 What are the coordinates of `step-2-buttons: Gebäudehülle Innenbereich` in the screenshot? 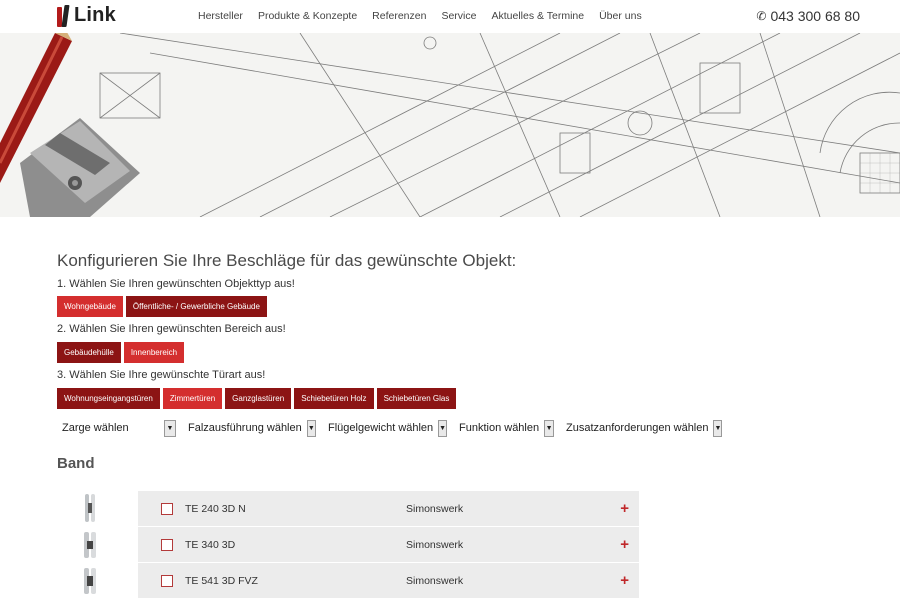 It's located at (121, 352).